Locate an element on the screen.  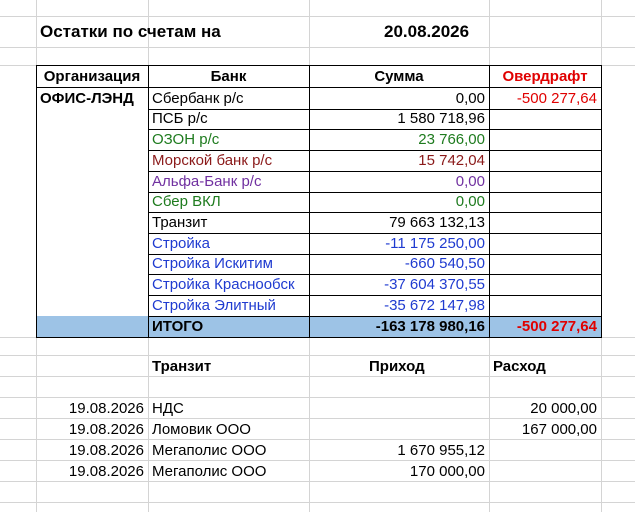
bank-sum: -660 540,50 is located at coordinates (399, 264).